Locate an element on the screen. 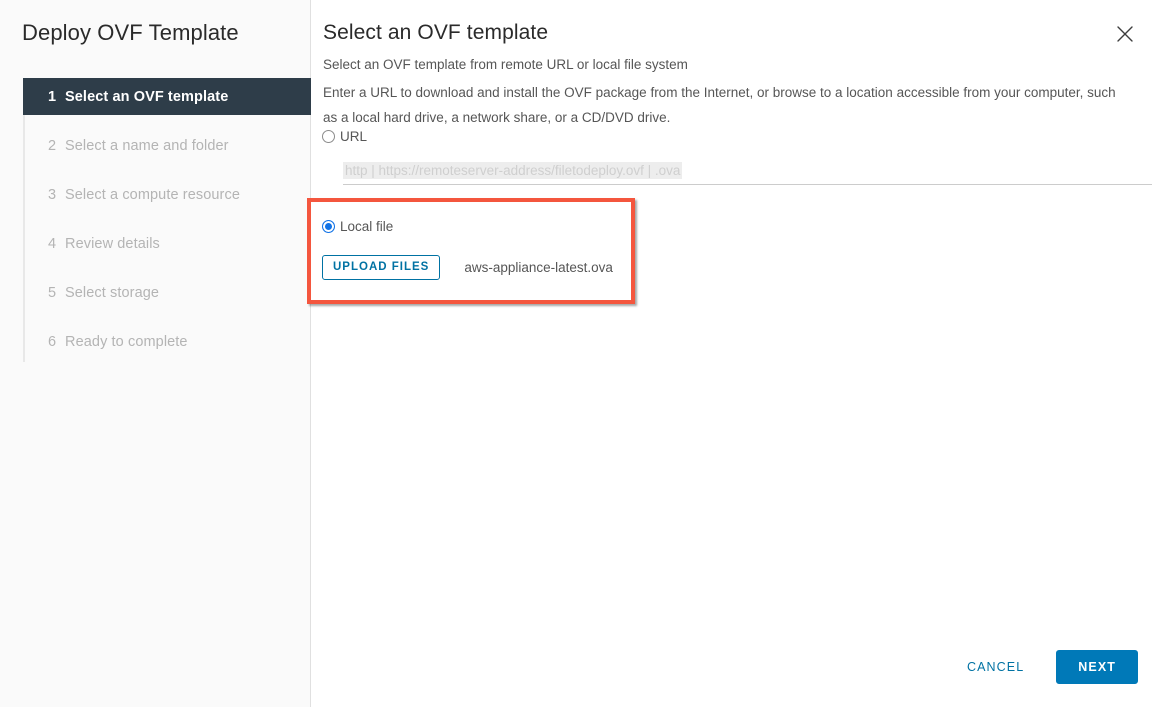  radio-url-icon is located at coordinates (328, 136).